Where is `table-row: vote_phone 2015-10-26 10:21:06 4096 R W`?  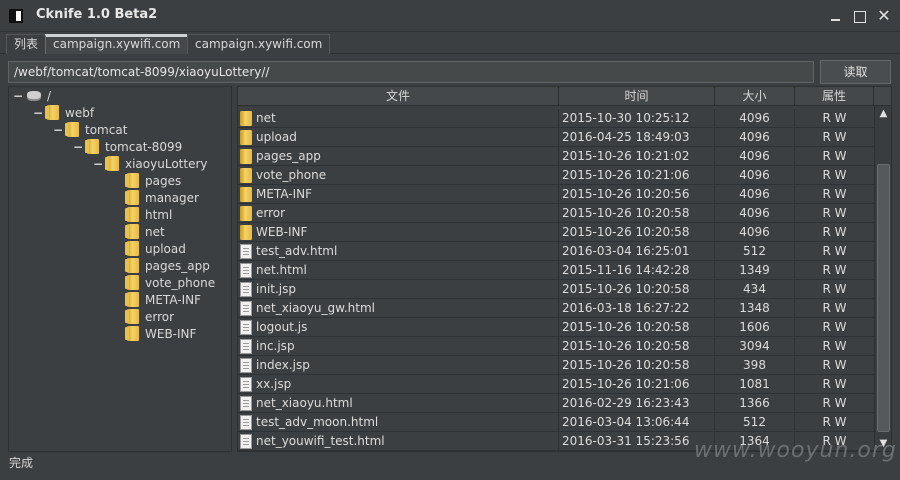
table-row: vote_phone 2015-10-26 10:21:06 4096 R W is located at coordinates (556, 175).